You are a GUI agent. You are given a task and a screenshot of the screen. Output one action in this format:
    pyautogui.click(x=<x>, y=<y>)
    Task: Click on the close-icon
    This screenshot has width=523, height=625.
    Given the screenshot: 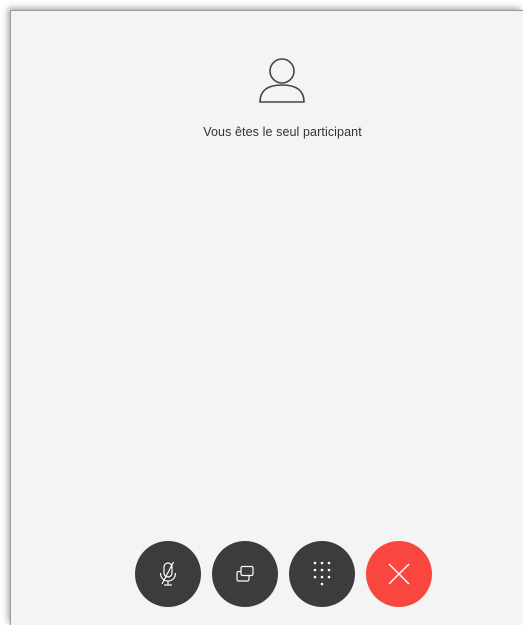 What is the action you would take?
    pyautogui.click(x=399, y=574)
    